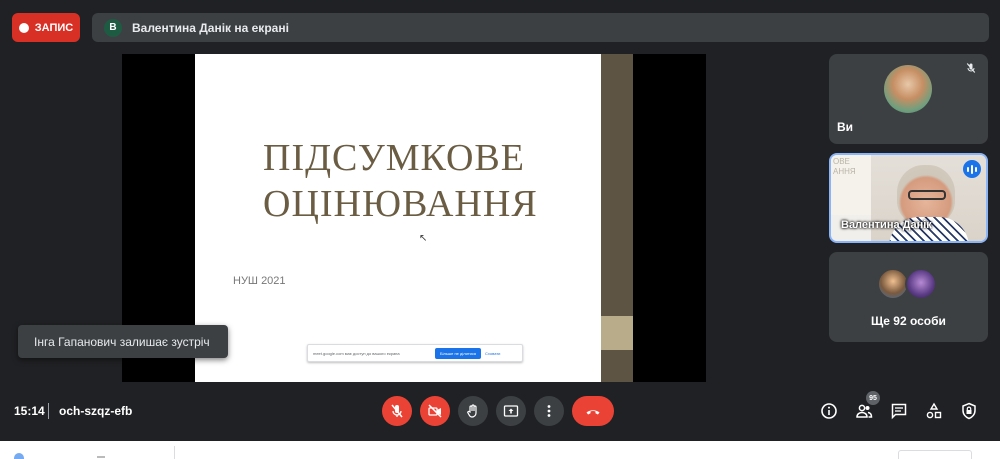 This screenshot has height=459, width=1000. What do you see at coordinates (23, 27) in the screenshot?
I see `record-dot-icon` at bounding box center [23, 27].